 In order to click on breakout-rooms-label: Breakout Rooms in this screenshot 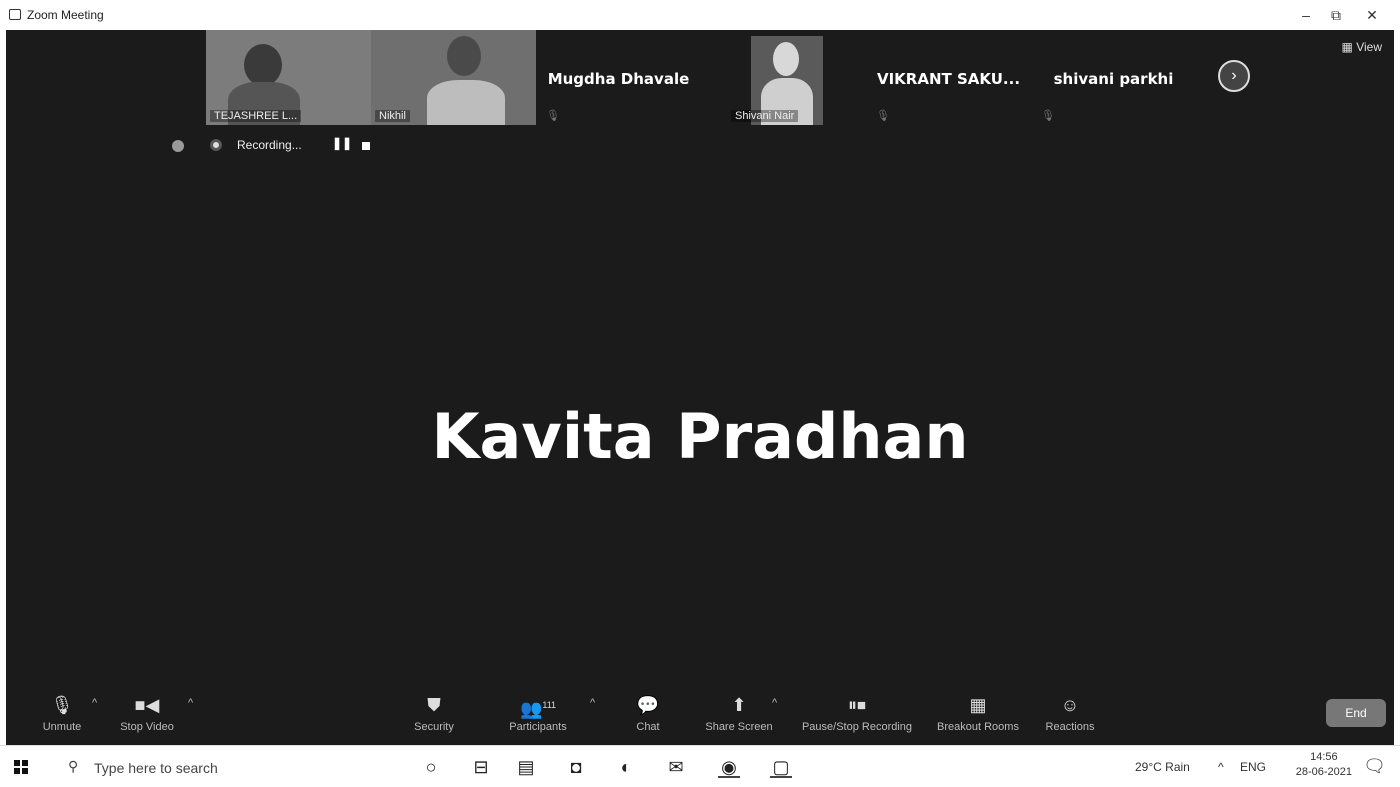, I will do `click(978, 727)`.